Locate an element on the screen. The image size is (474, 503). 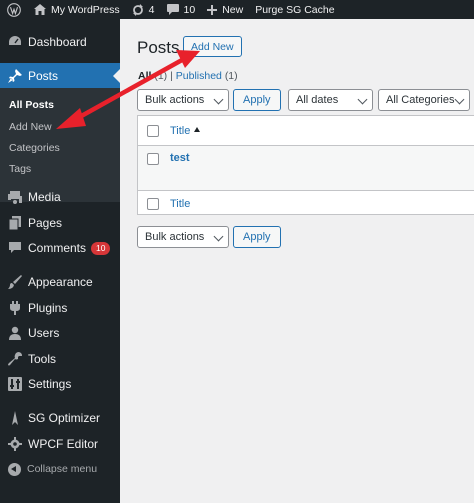
posts-table: Title test Title is located at coordinates (305, 165).